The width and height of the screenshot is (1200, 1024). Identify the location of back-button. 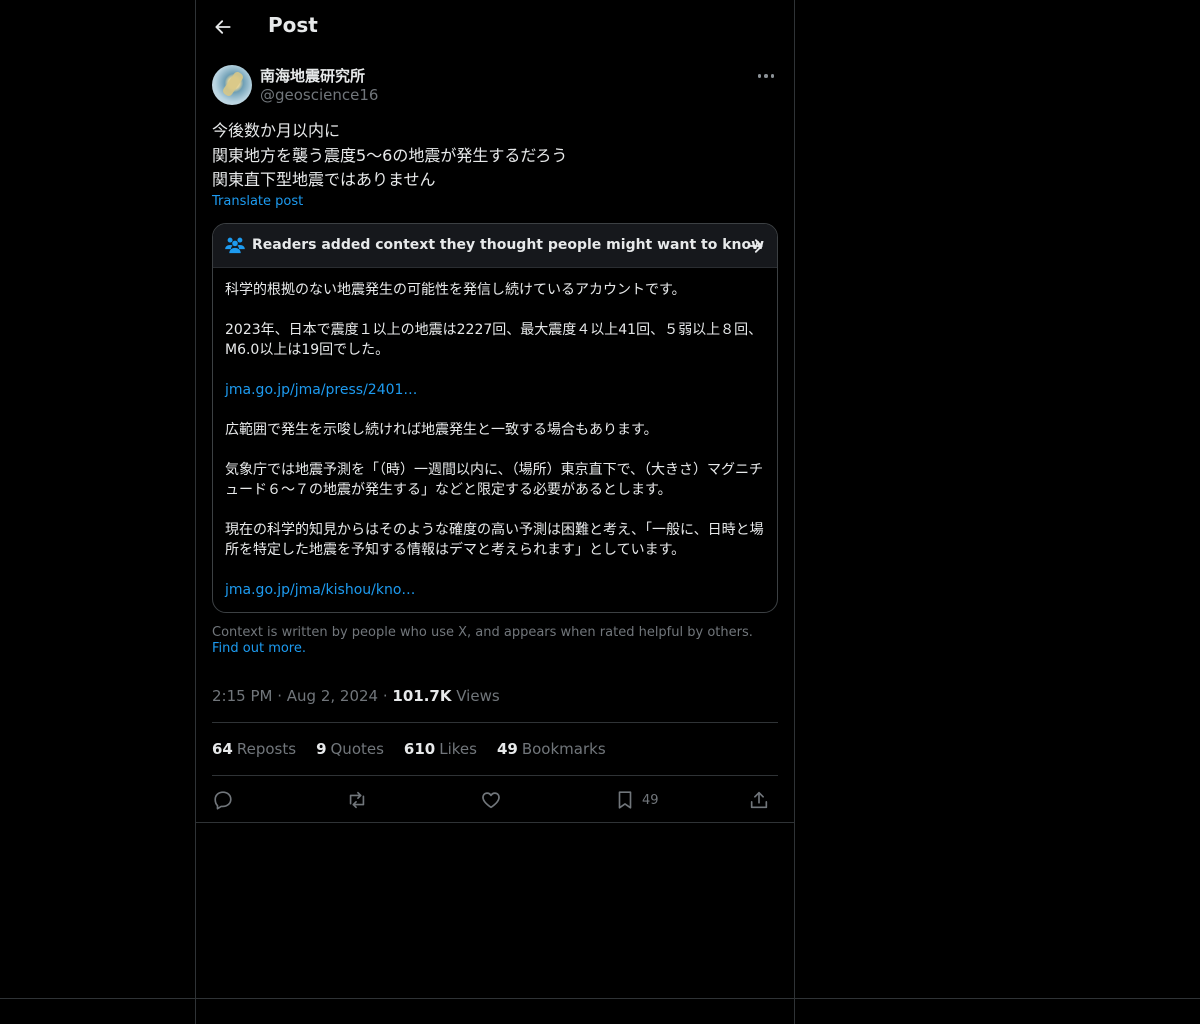
(223, 27).